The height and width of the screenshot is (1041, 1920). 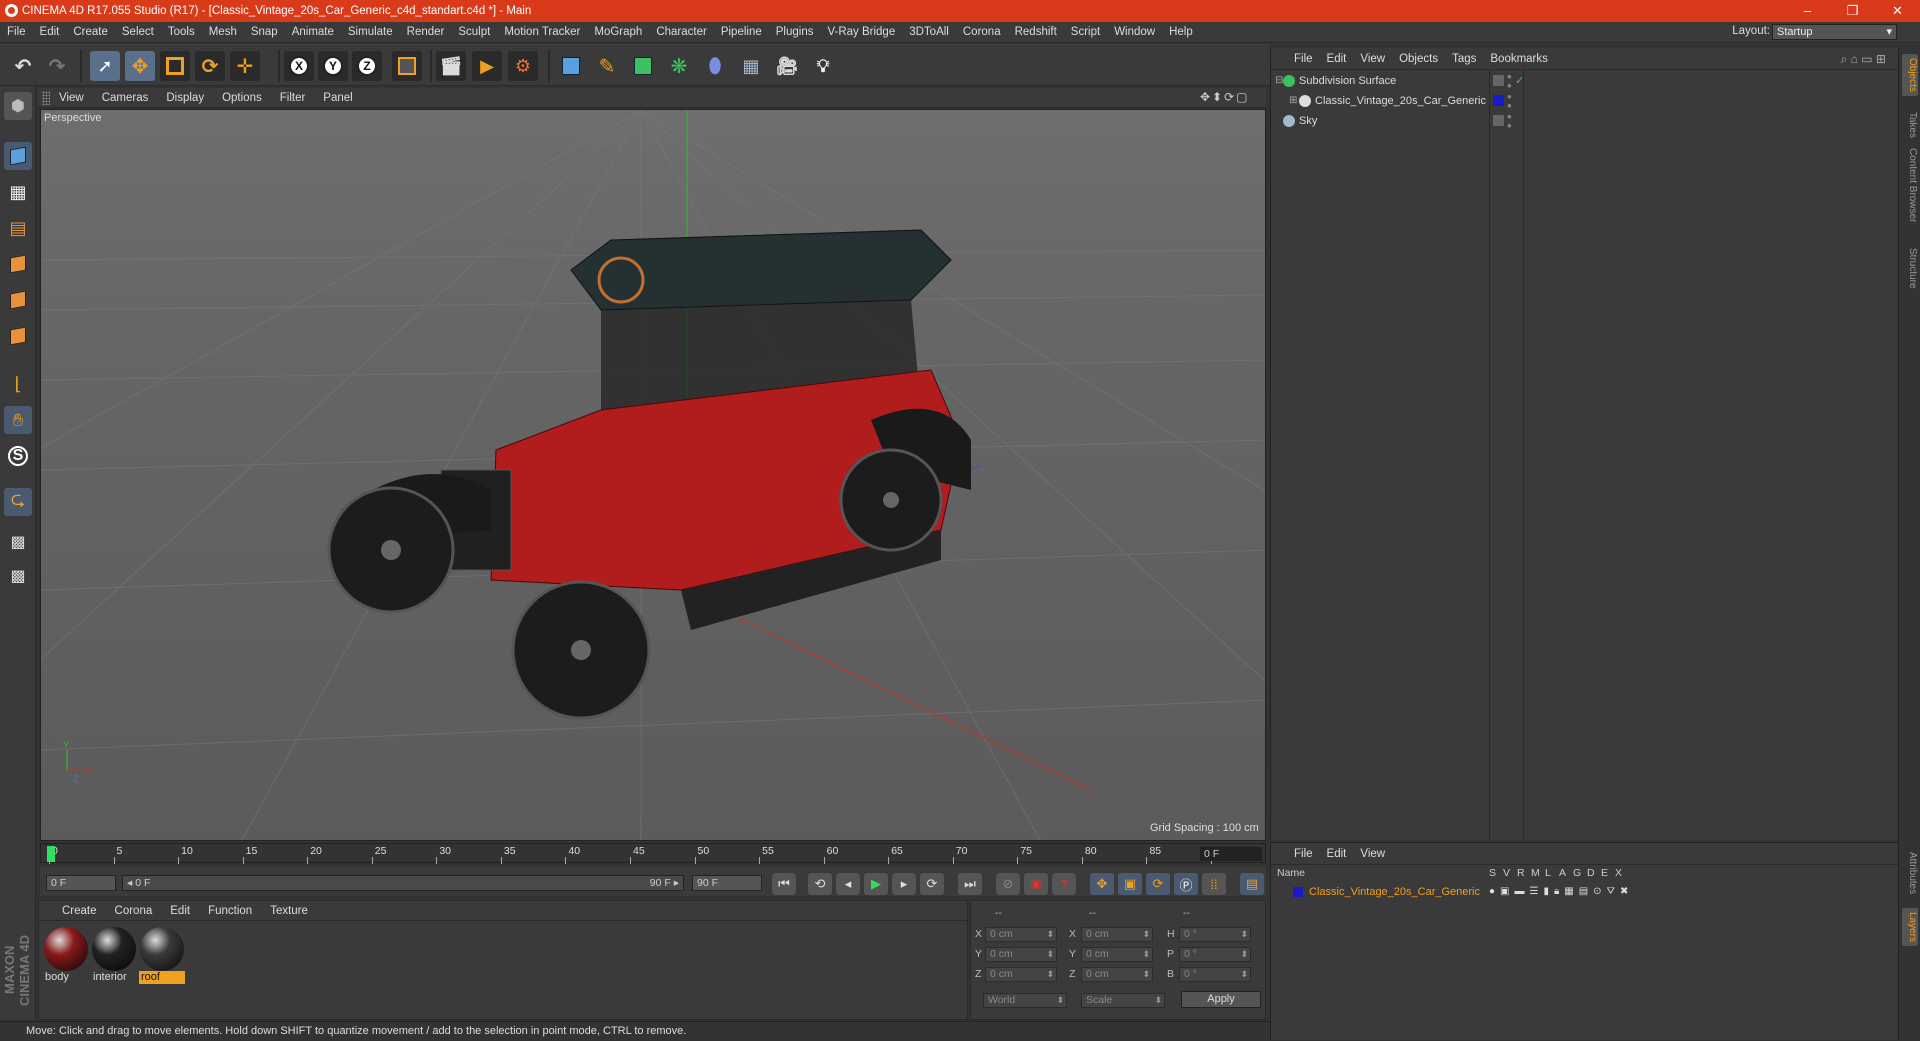 What do you see at coordinates (1214, 884) in the screenshot?
I see `key-pla-icon: ⁞⁞` at bounding box center [1214, 884].